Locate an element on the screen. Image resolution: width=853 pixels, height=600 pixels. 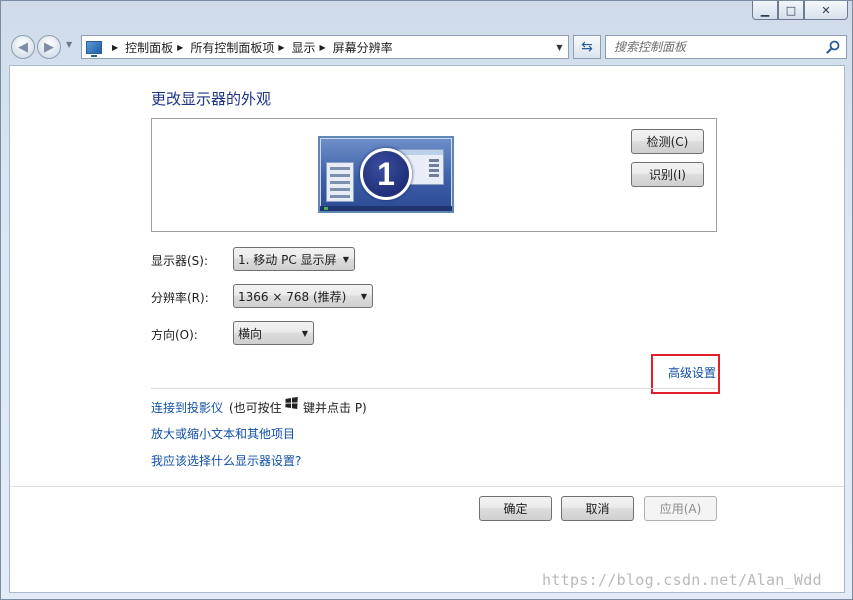
address-bar: ▶ 控制面板 ▶ 所有控制面板项 ▶ 显示 ▶ 屏幕分辨率 ▼ is located at coordinates (325, 47).